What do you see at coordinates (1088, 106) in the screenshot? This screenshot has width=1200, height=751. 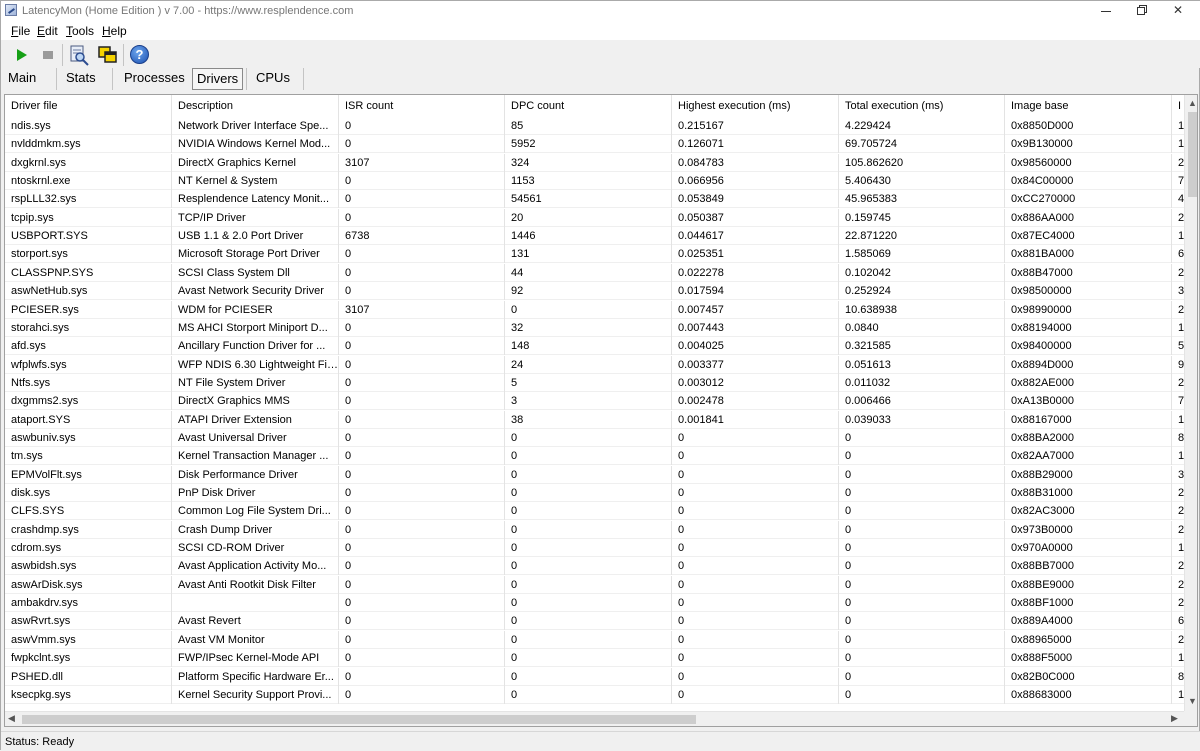 I see `column-header-image-base: Image base` at bounding box center [1088, 106].